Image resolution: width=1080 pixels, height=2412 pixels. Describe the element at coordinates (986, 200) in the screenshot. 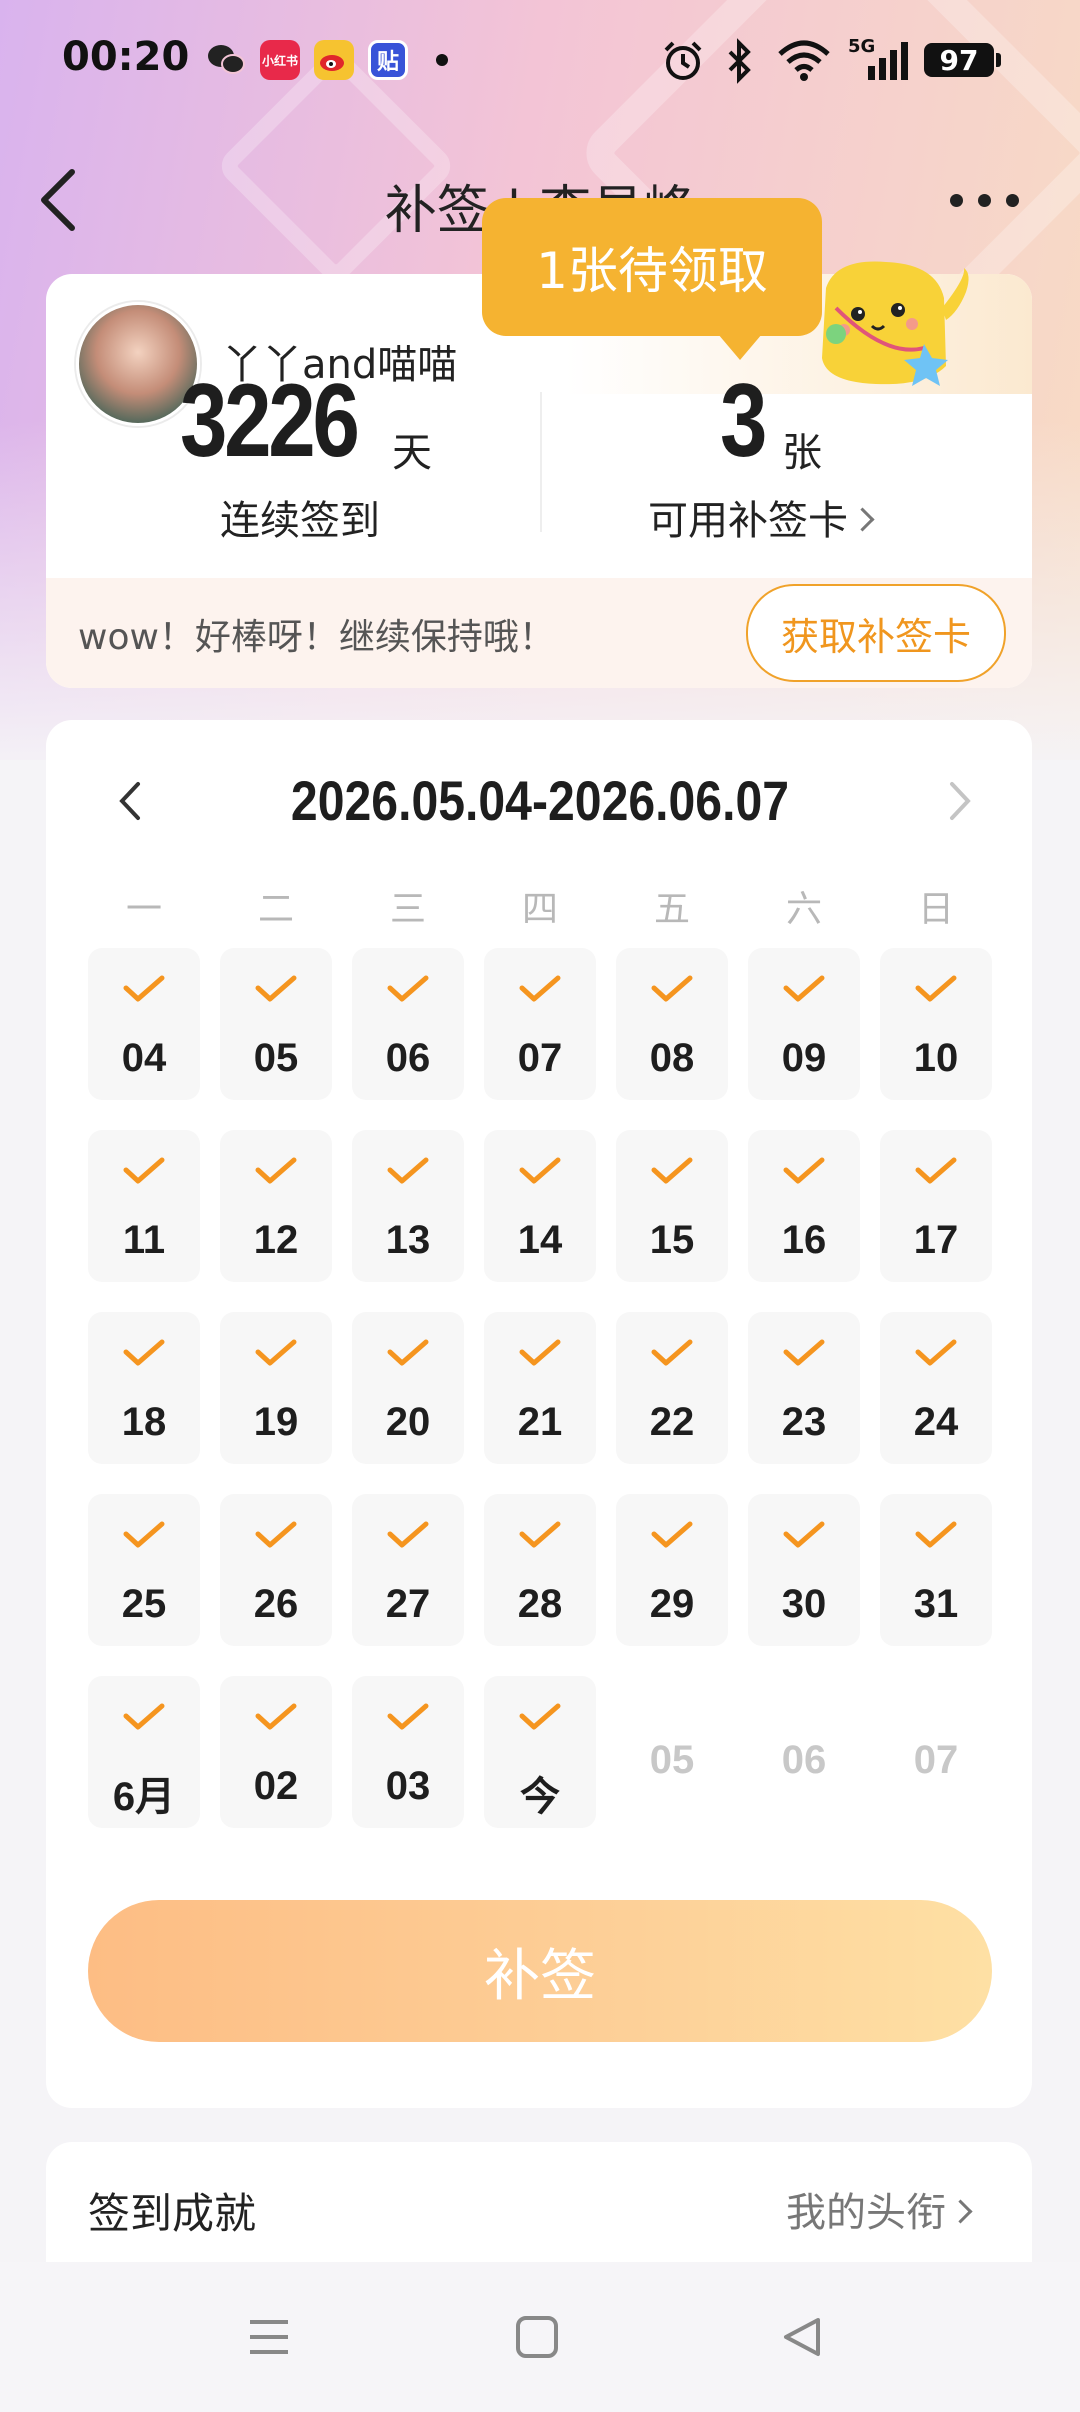

I see `more-options-button` at that location.